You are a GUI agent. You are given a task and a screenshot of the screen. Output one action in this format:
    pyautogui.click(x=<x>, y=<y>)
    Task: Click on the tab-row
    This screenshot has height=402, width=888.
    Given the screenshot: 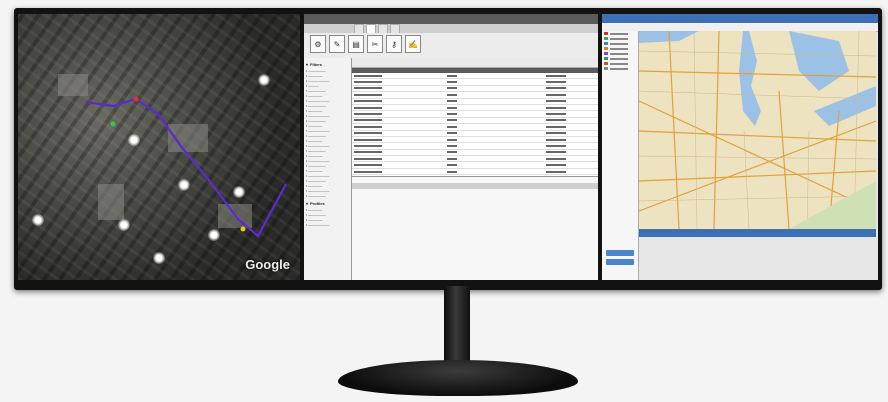 What is the action you would take?
    pyautogui.click(x=451, y=28)
    